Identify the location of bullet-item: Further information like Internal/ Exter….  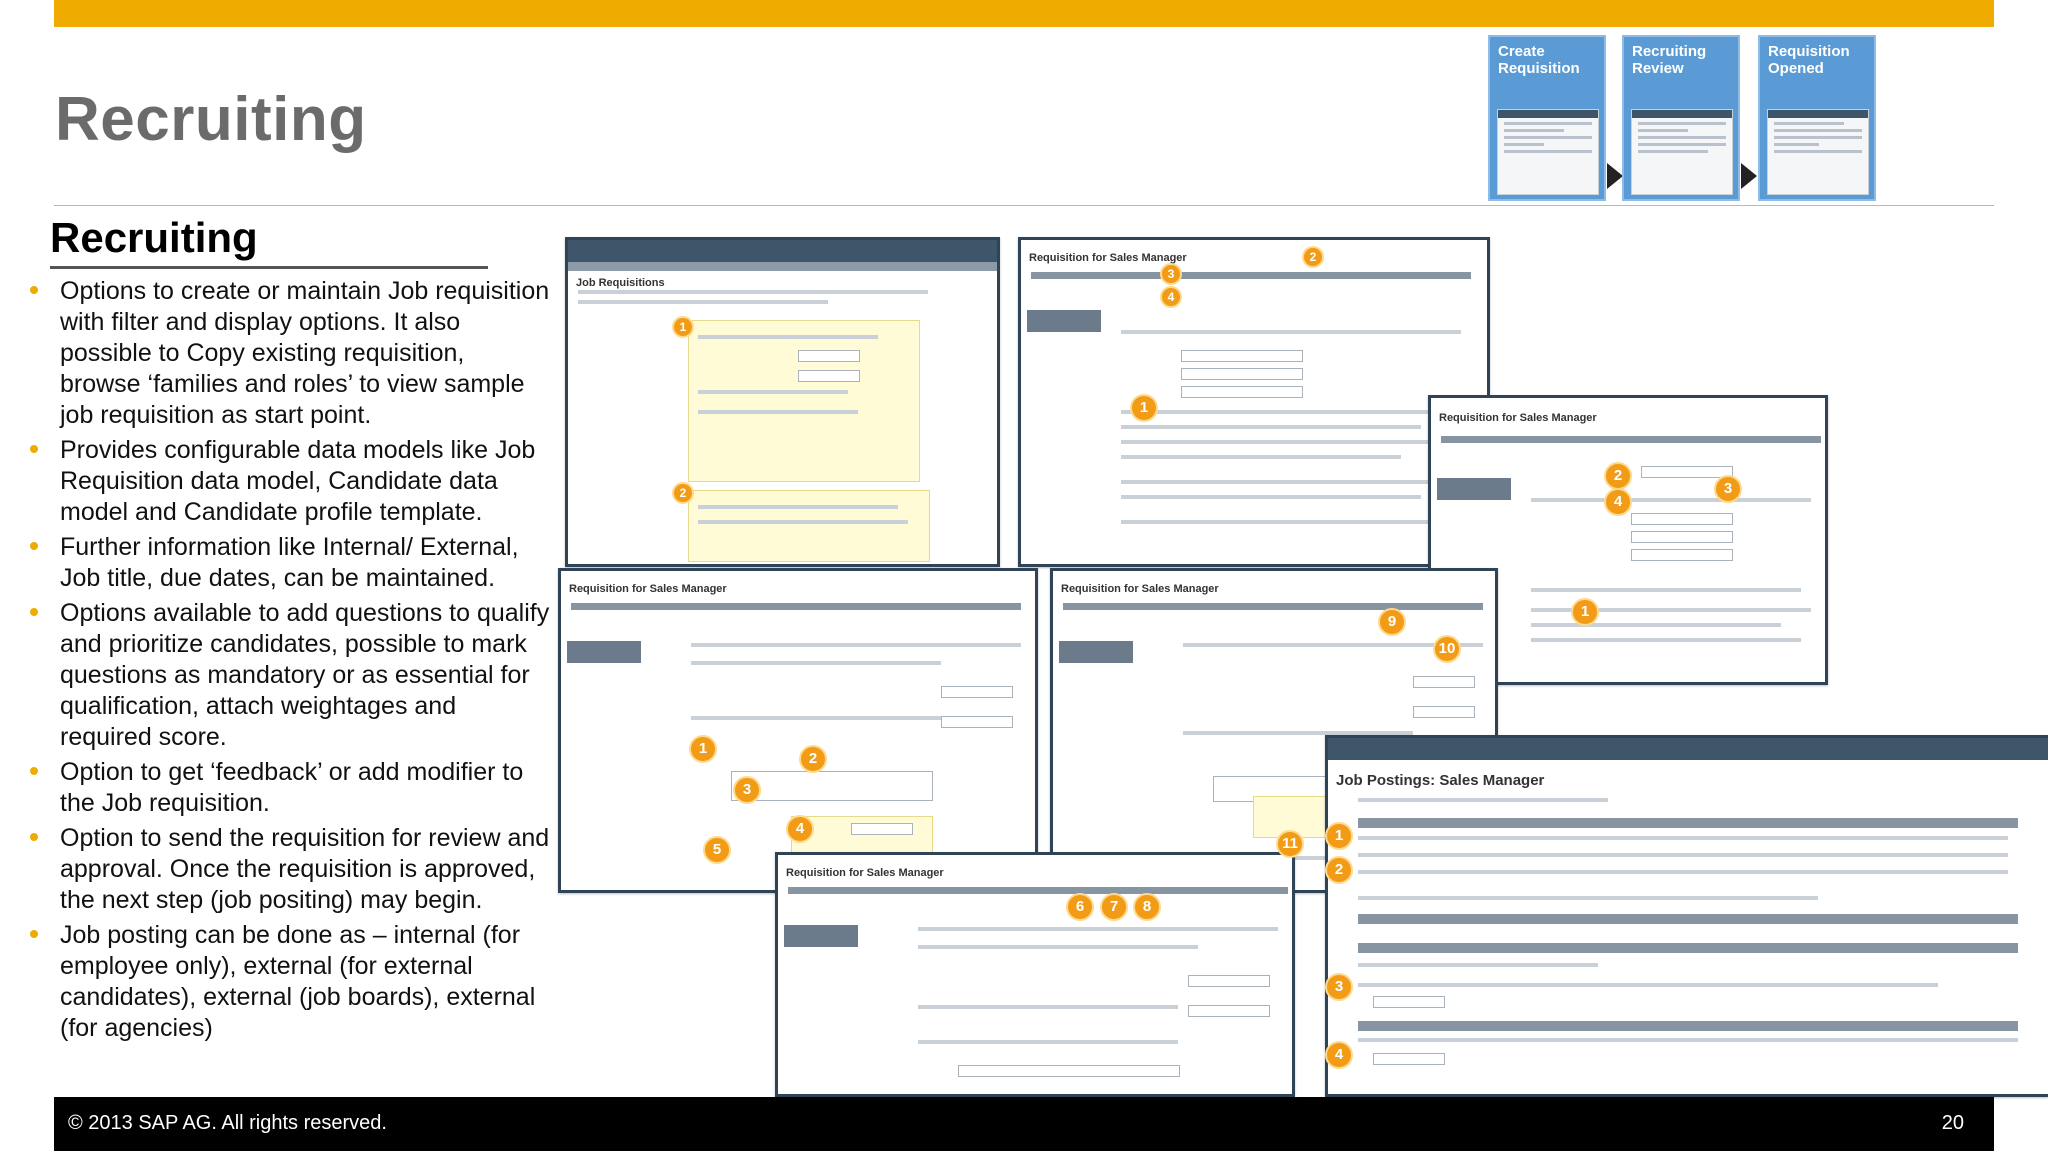
(290, 563).